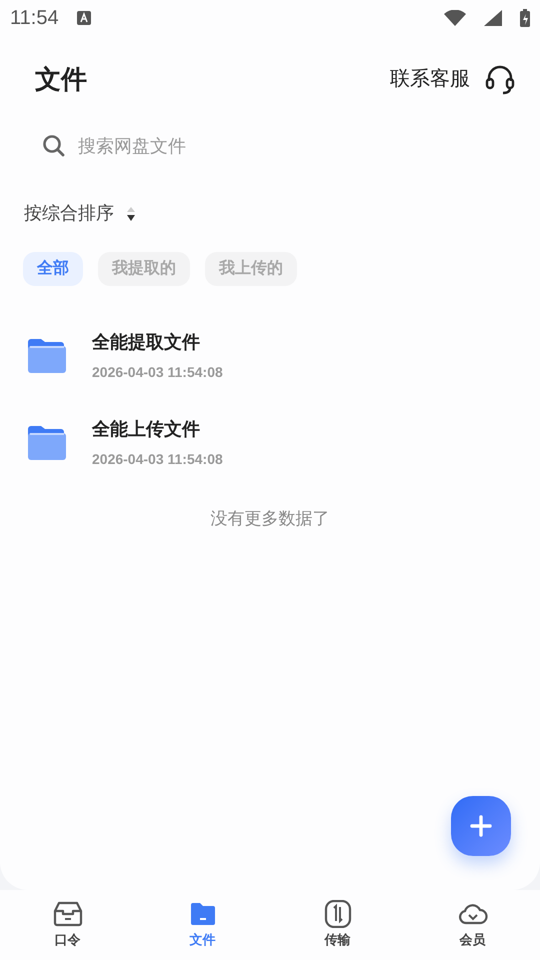 The height and width of the screenshot is (960, 540). I want to click on inbox-icon, so click(67, 914).